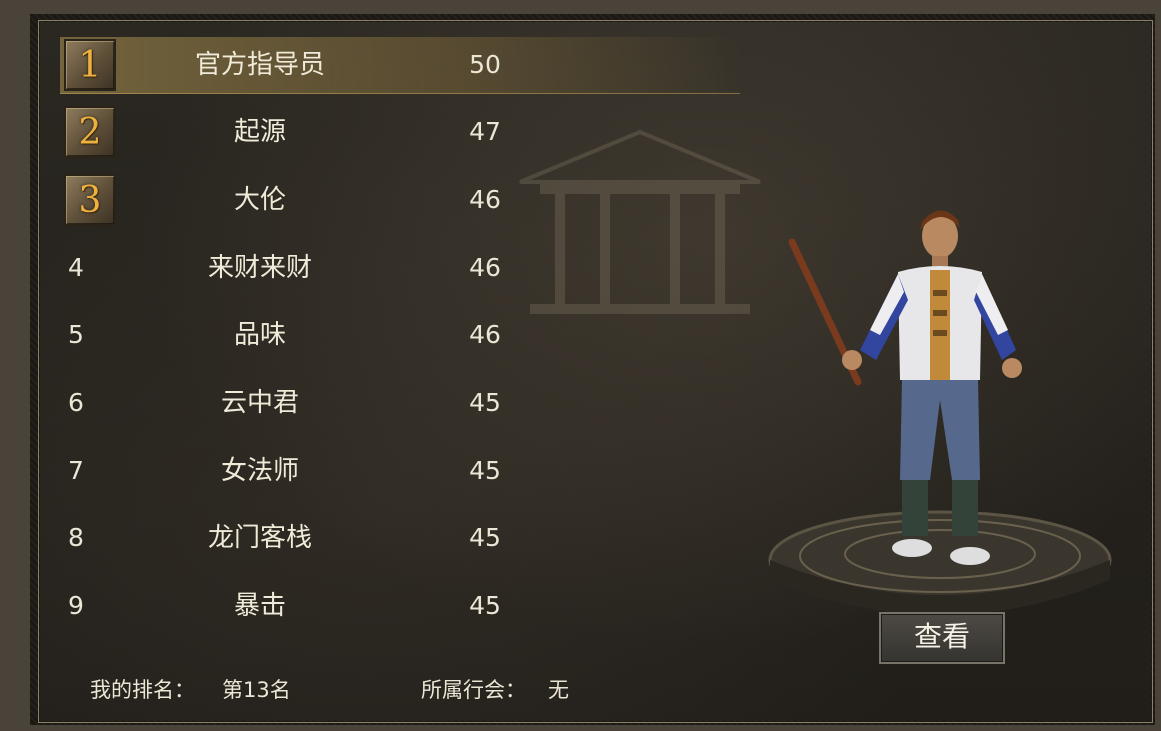 The width and height of the screenshot is (1161, 731). Describe the element at coordinates (142, 690) in the screenshot. I see `my-rank-label: 我的排名：` at that location.